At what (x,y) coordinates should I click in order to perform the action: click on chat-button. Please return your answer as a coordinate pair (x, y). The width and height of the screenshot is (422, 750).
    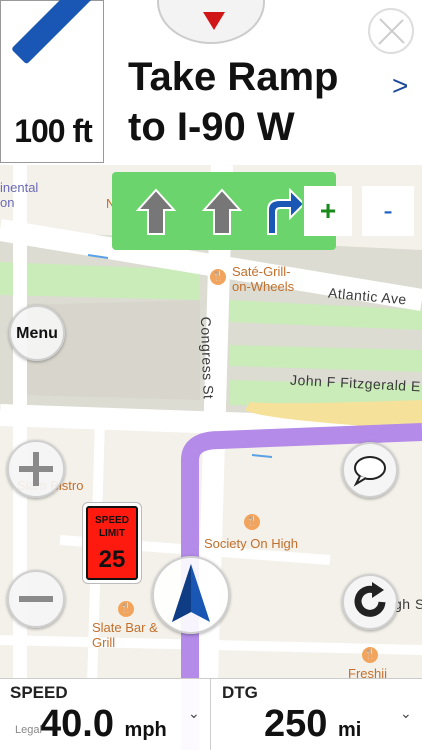
    Looking at the image, I should click on (370, 470).